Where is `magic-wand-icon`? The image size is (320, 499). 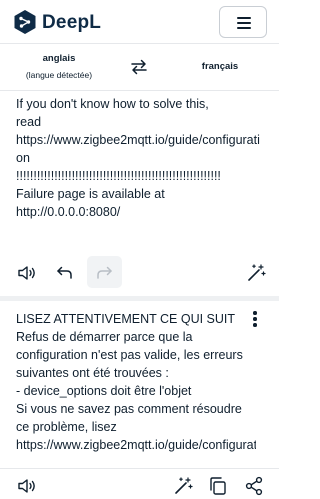
magic-wand-icon is located at coordinates (256, 273).